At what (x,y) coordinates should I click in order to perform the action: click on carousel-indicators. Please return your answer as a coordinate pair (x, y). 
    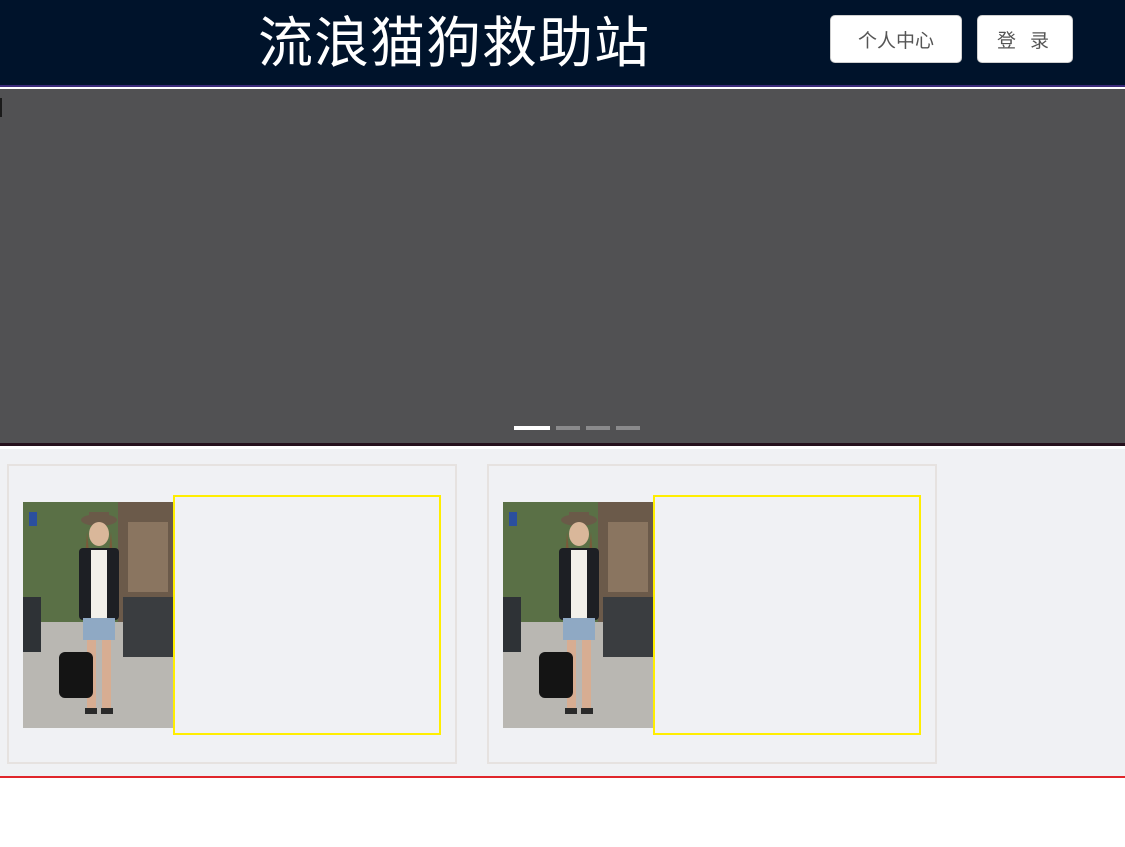
    Looking at the image, I should click on (577, 428).